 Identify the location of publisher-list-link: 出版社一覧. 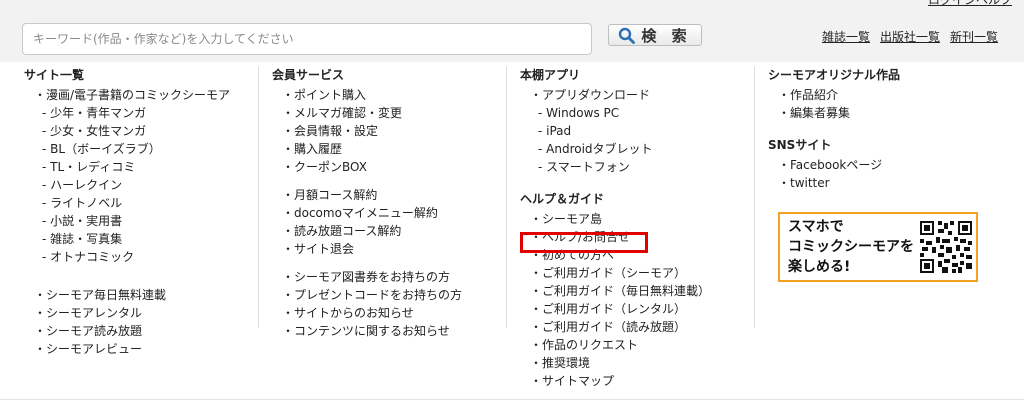
(910, 36).